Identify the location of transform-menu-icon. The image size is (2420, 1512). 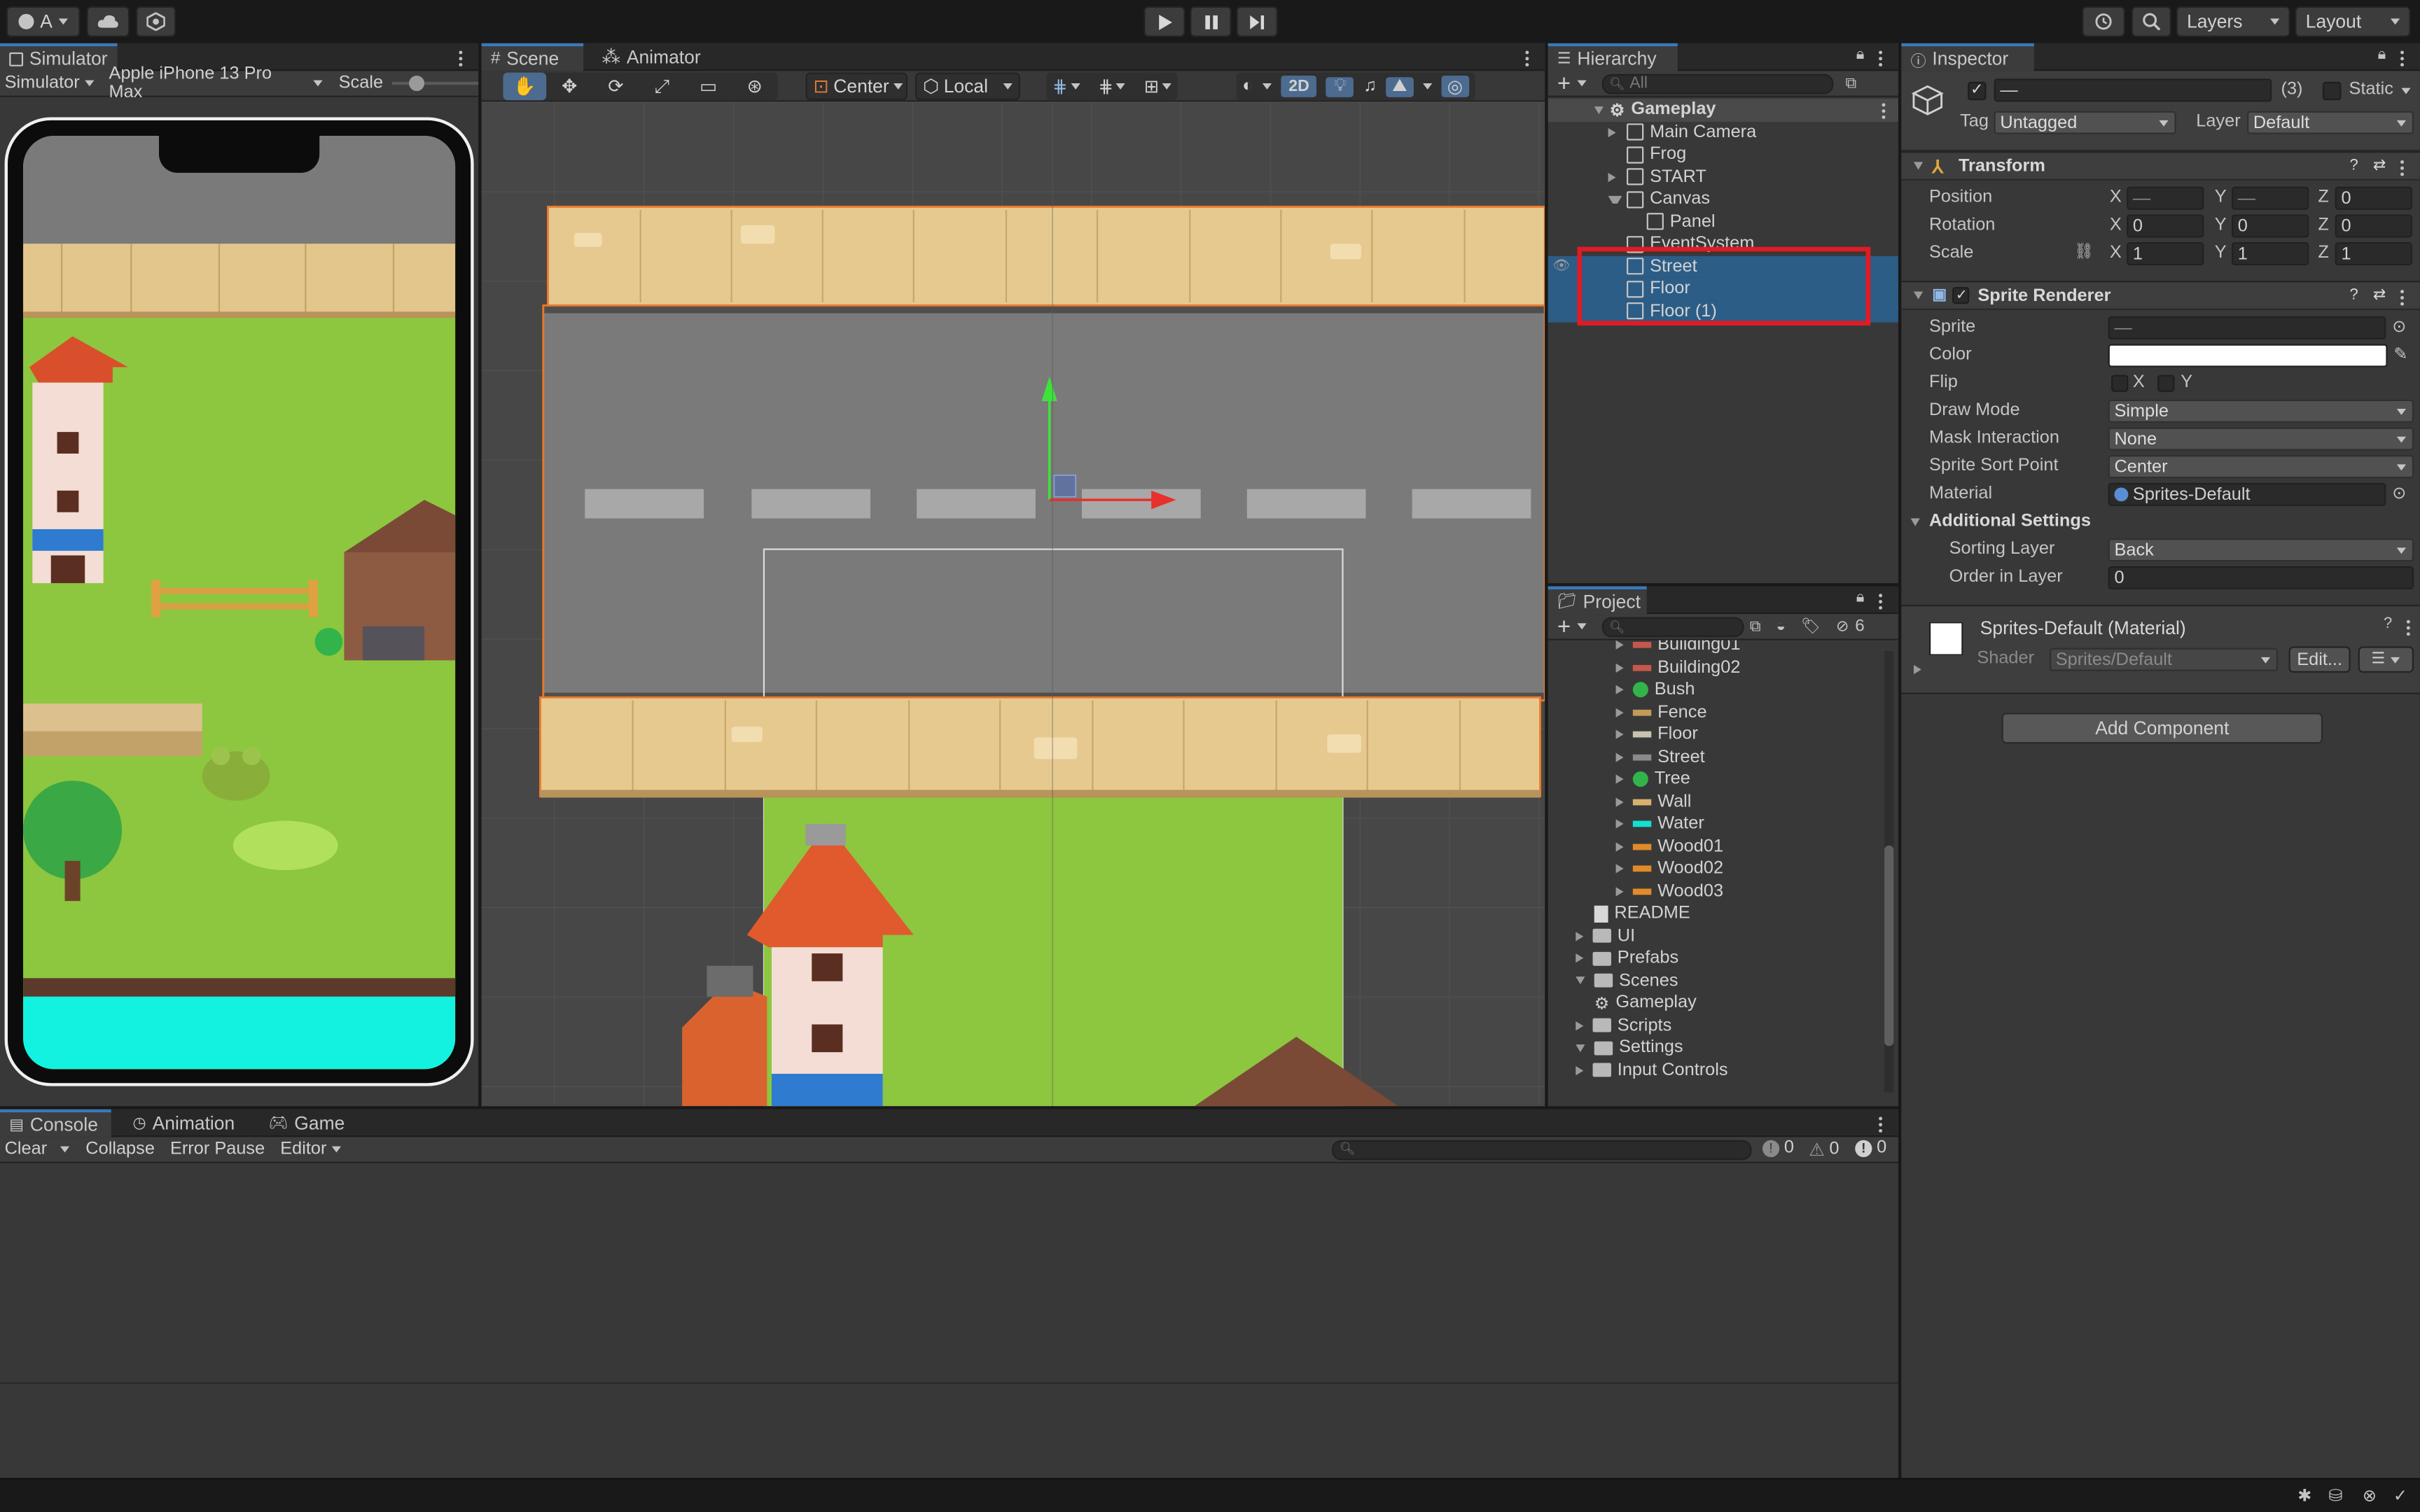
(2402, 167).